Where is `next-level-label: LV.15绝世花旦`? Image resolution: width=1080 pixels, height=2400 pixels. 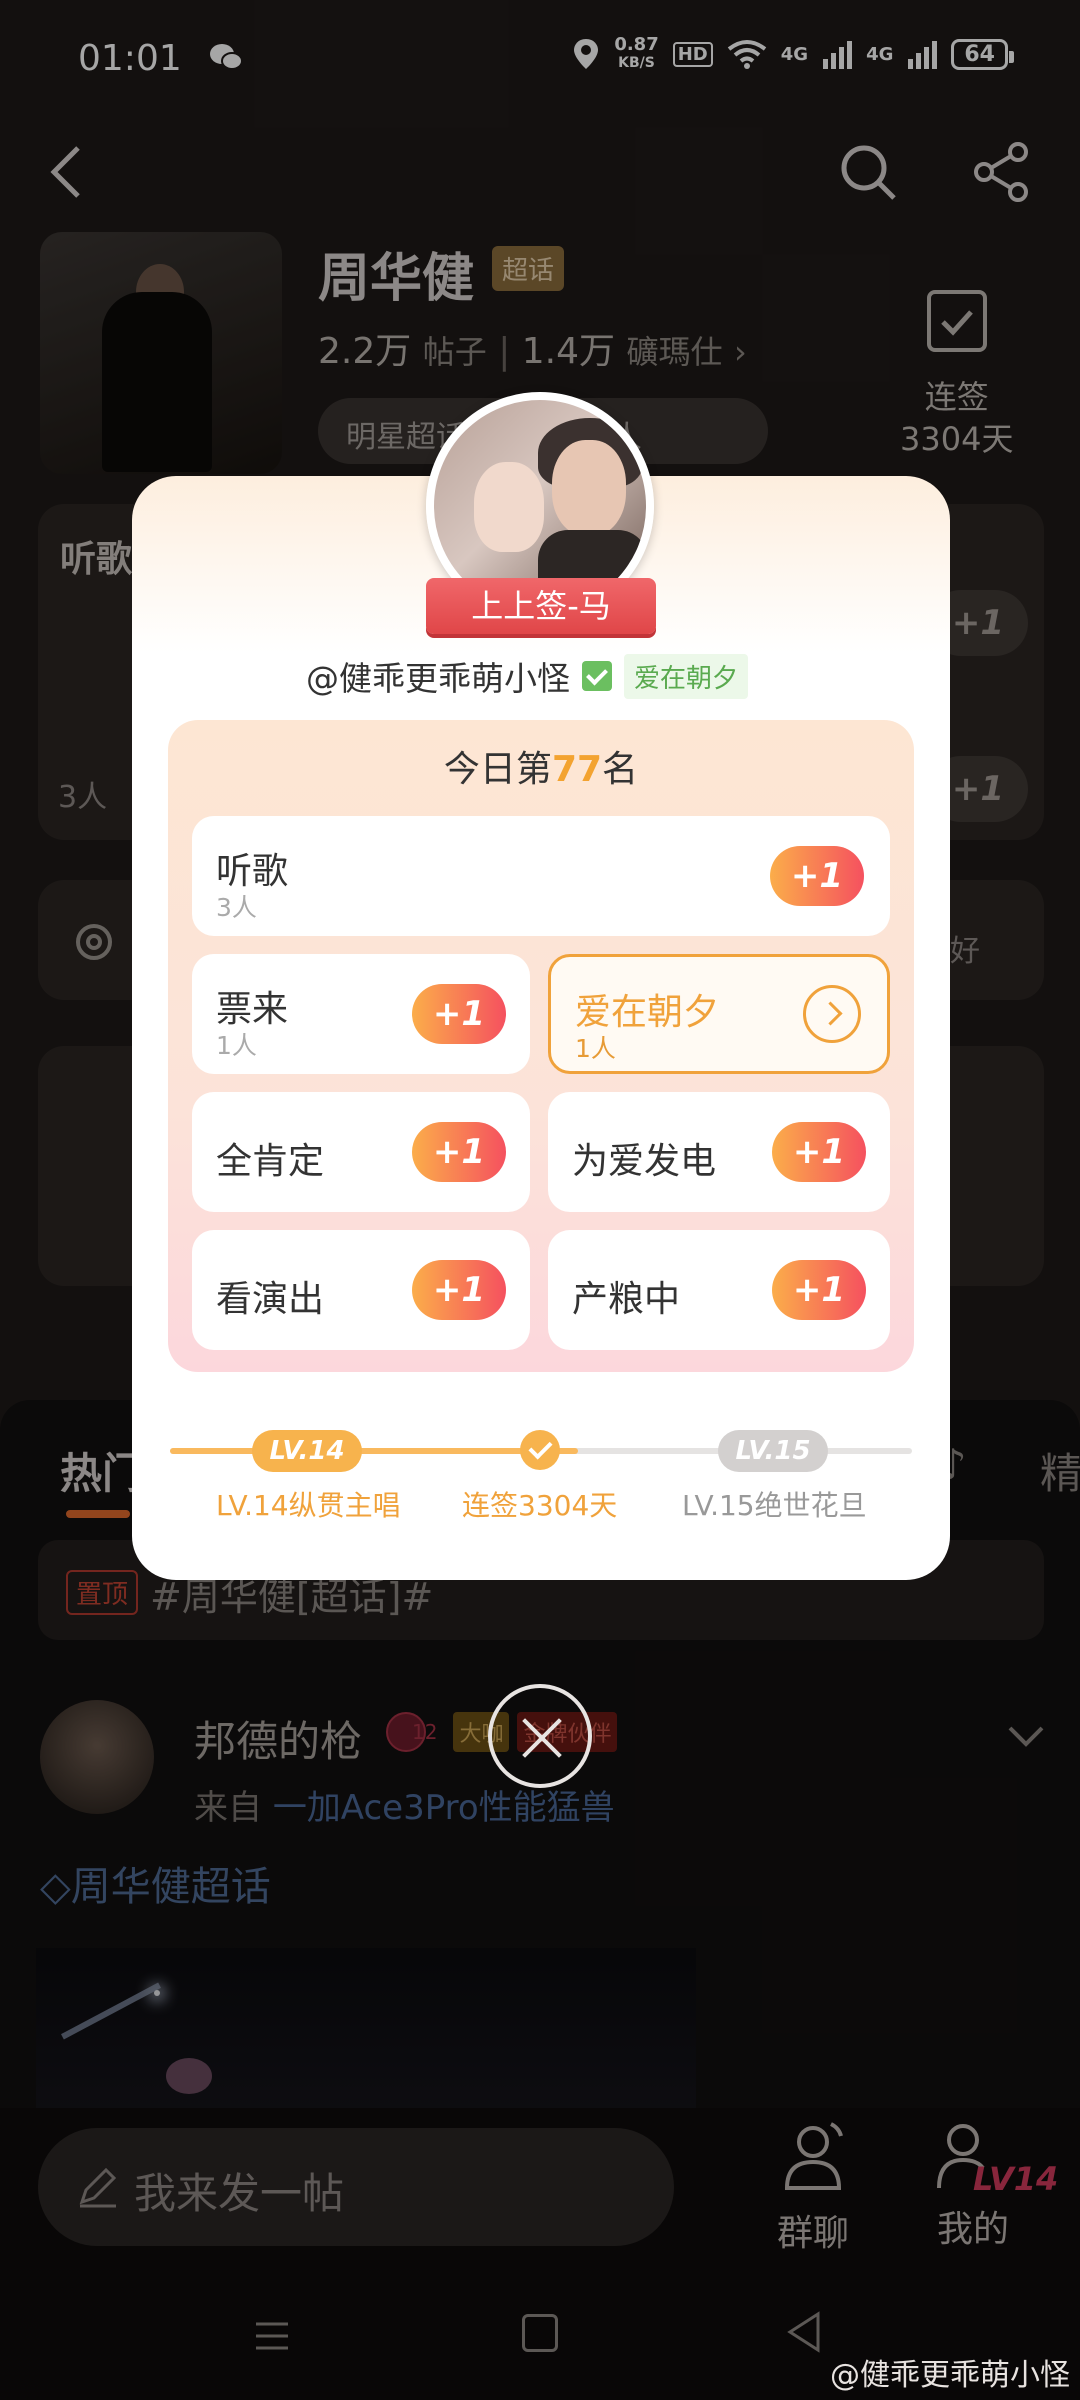 next-level-label: LV.15绝世花旦 is located at coordinates (774, 1505).